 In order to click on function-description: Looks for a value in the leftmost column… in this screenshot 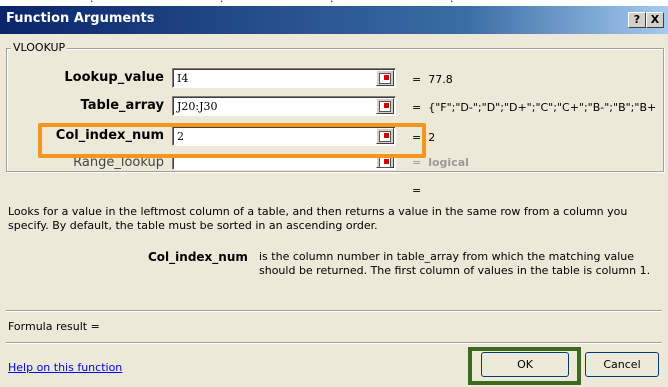, I will do `click(318, 218)`.